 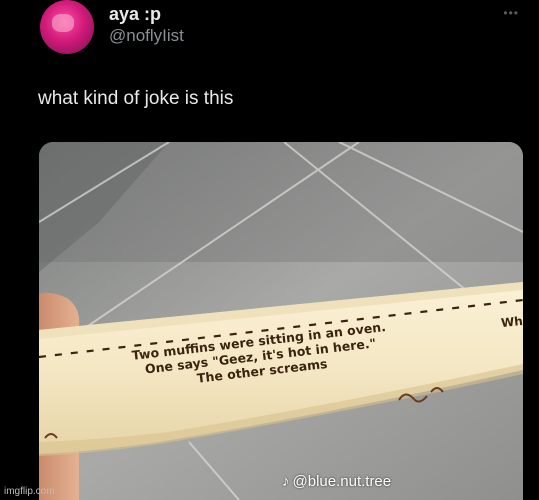 What do you see at coordinates (135, 14) in the screenshot?
I see `display-name: aya :p` at bounding box center [135, 14].